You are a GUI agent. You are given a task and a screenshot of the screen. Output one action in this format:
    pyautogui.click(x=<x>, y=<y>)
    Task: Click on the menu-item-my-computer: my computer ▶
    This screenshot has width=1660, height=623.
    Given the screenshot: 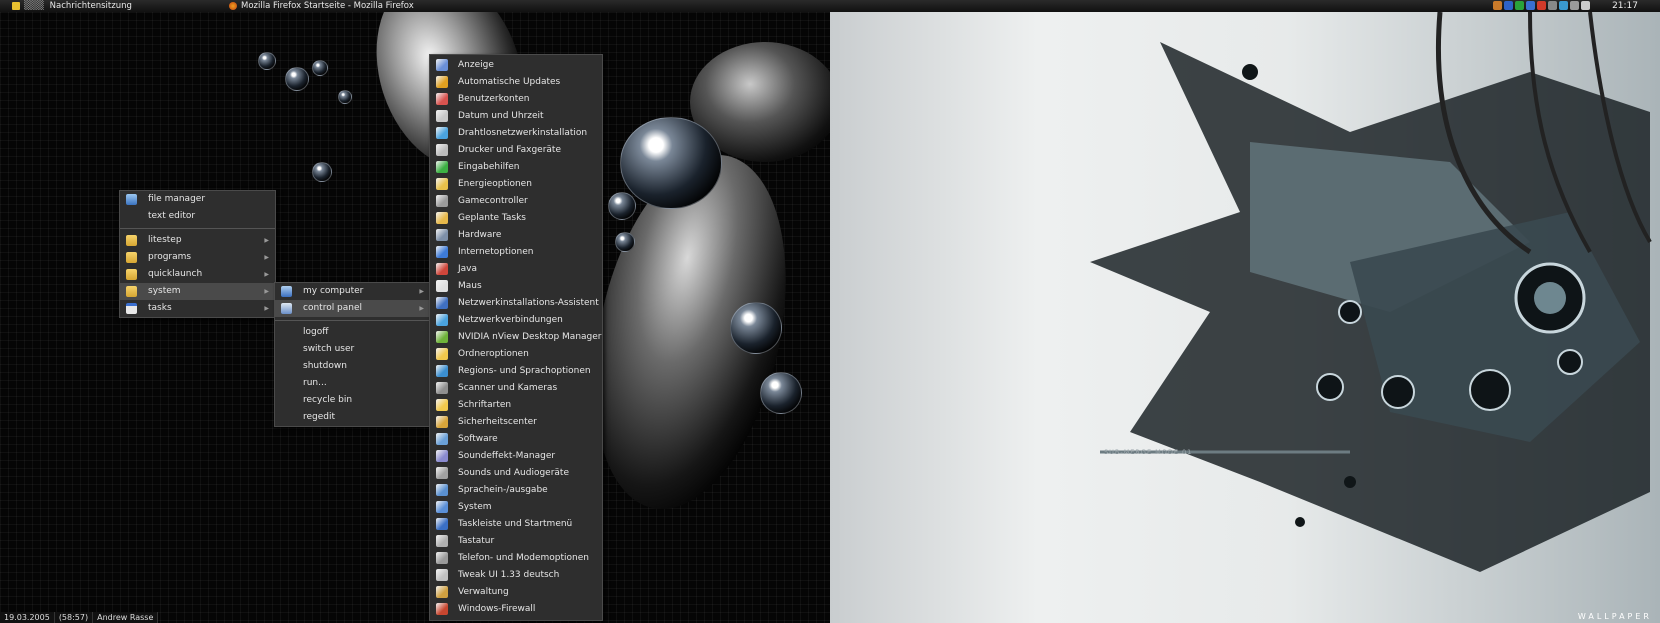 What is the action you would take?
    pyautogui.click(x=352, y=291)
    